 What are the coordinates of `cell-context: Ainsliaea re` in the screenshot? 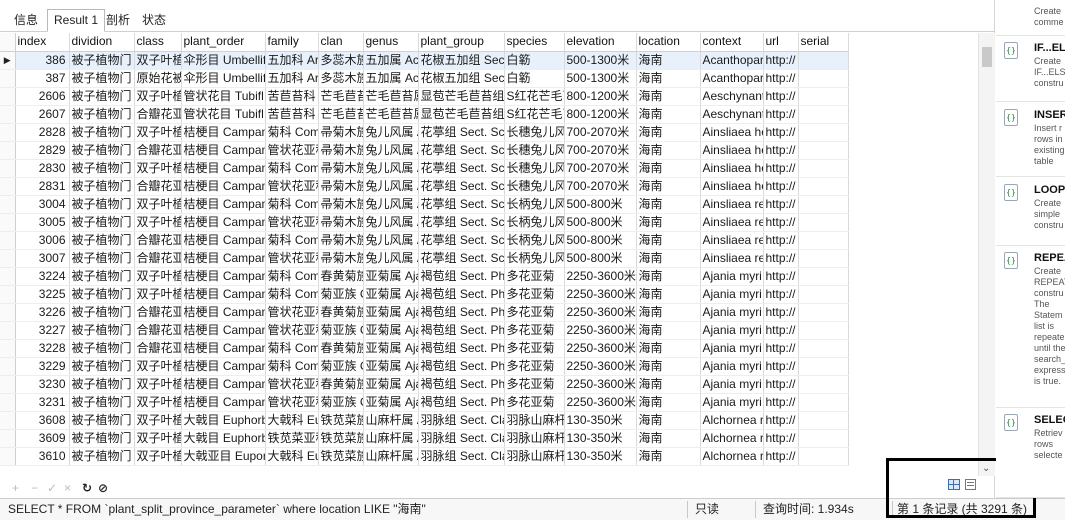 It's located at (732, 240).